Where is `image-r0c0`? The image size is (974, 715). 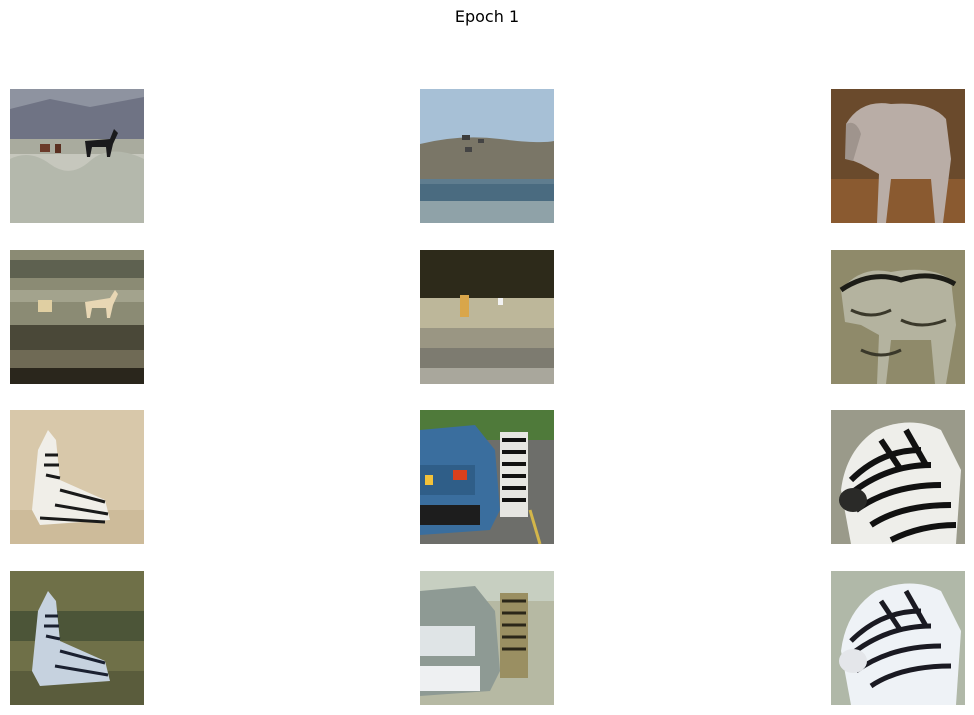
image-r0c0 is located at coordinates (77, 156).